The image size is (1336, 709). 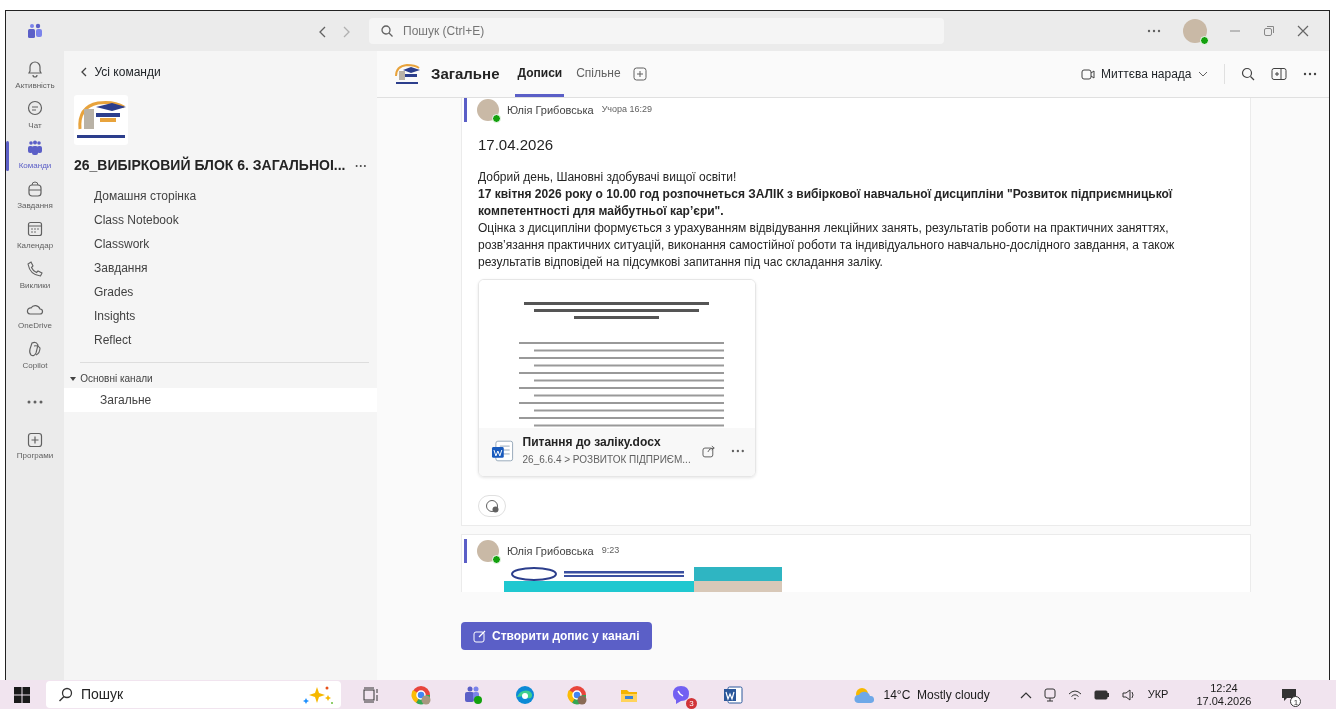 I want to click on app-bar-item: Активність, so click(x=35, y=76).